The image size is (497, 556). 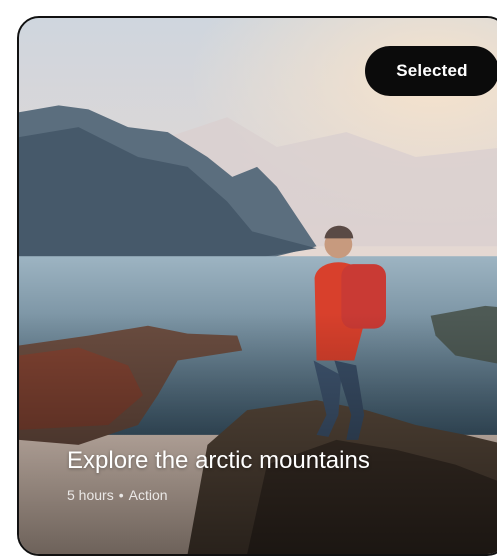 What do you see at coordinates (148, 495) in the screenshot?
I see `category-label: Action` at bounding box center [148, 495].